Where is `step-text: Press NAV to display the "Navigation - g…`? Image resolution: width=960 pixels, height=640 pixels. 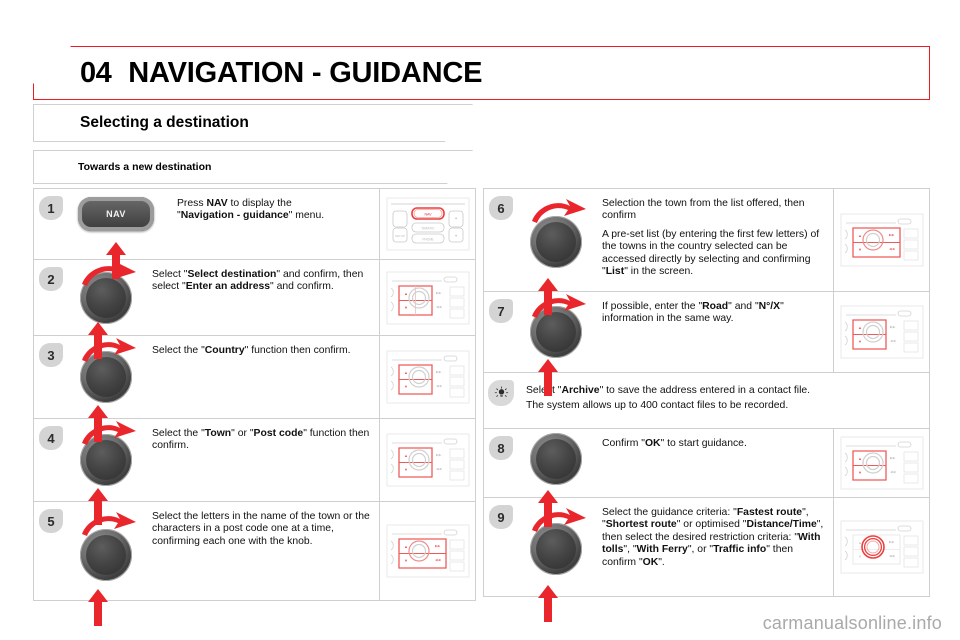
step-text: Press NAV to display the "Navigation - g… is located at coordinates (251, 210).